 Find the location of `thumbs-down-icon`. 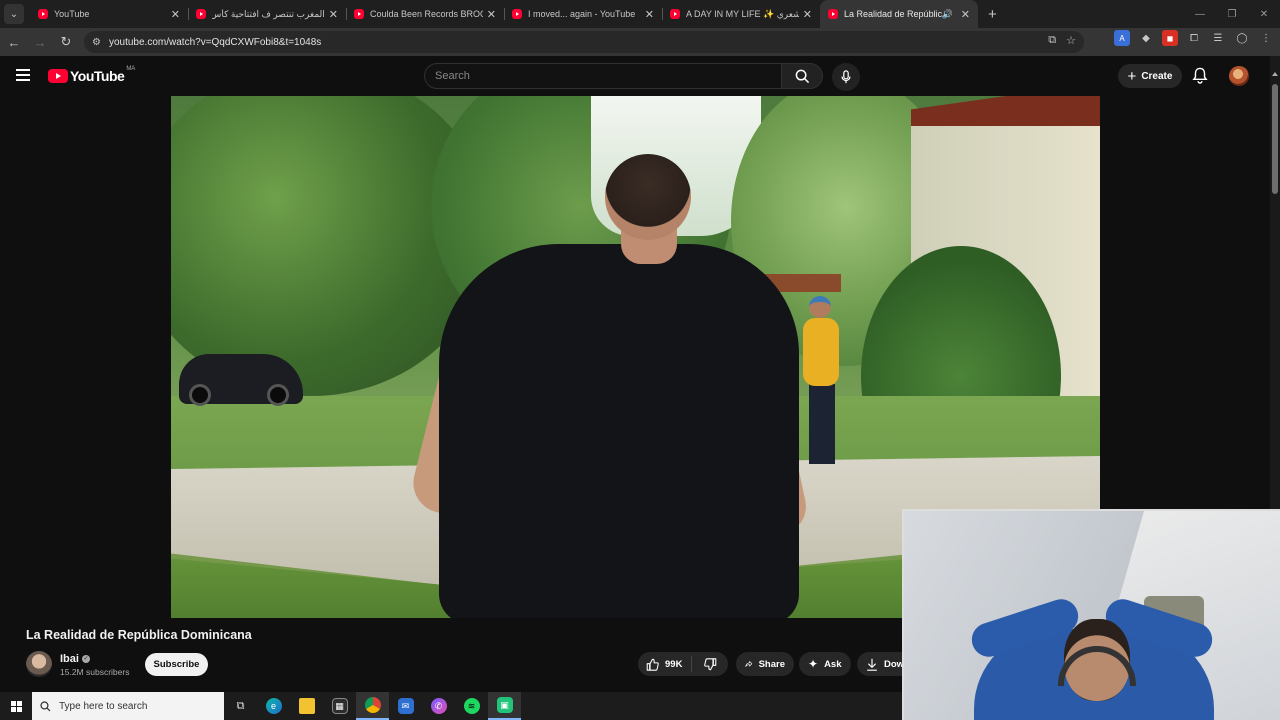

thumbs-down-icon is located at coordinates (709, 663).